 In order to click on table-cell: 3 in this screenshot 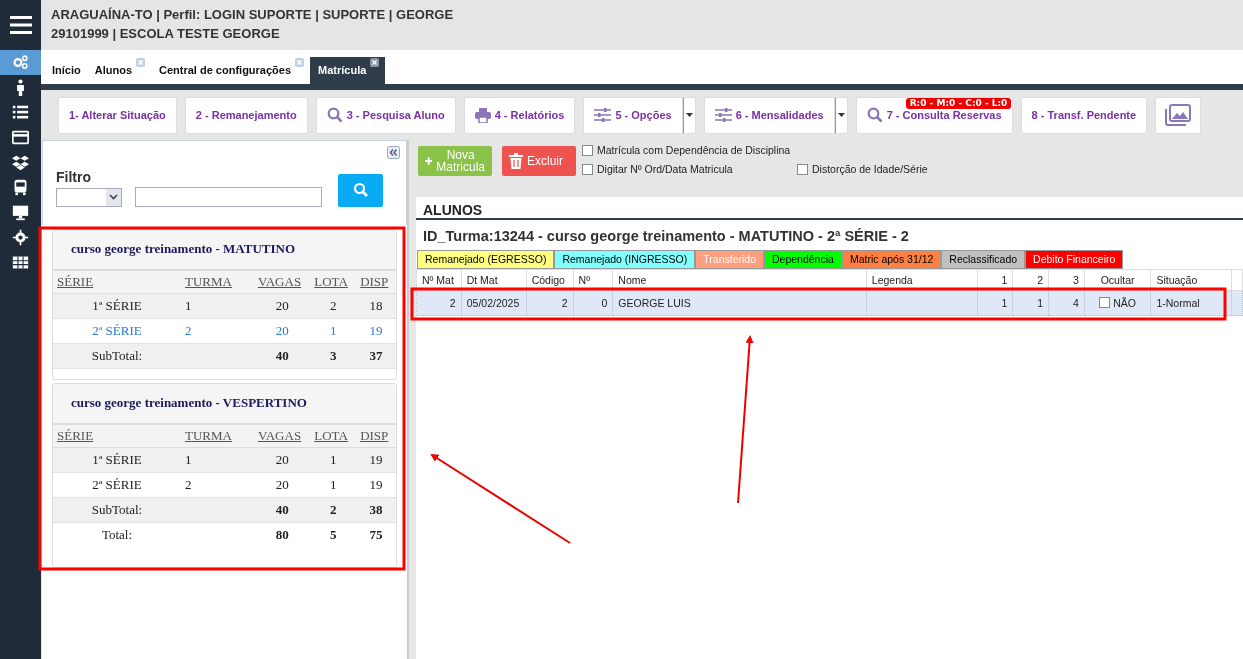, I will do `click(333, 356)`.